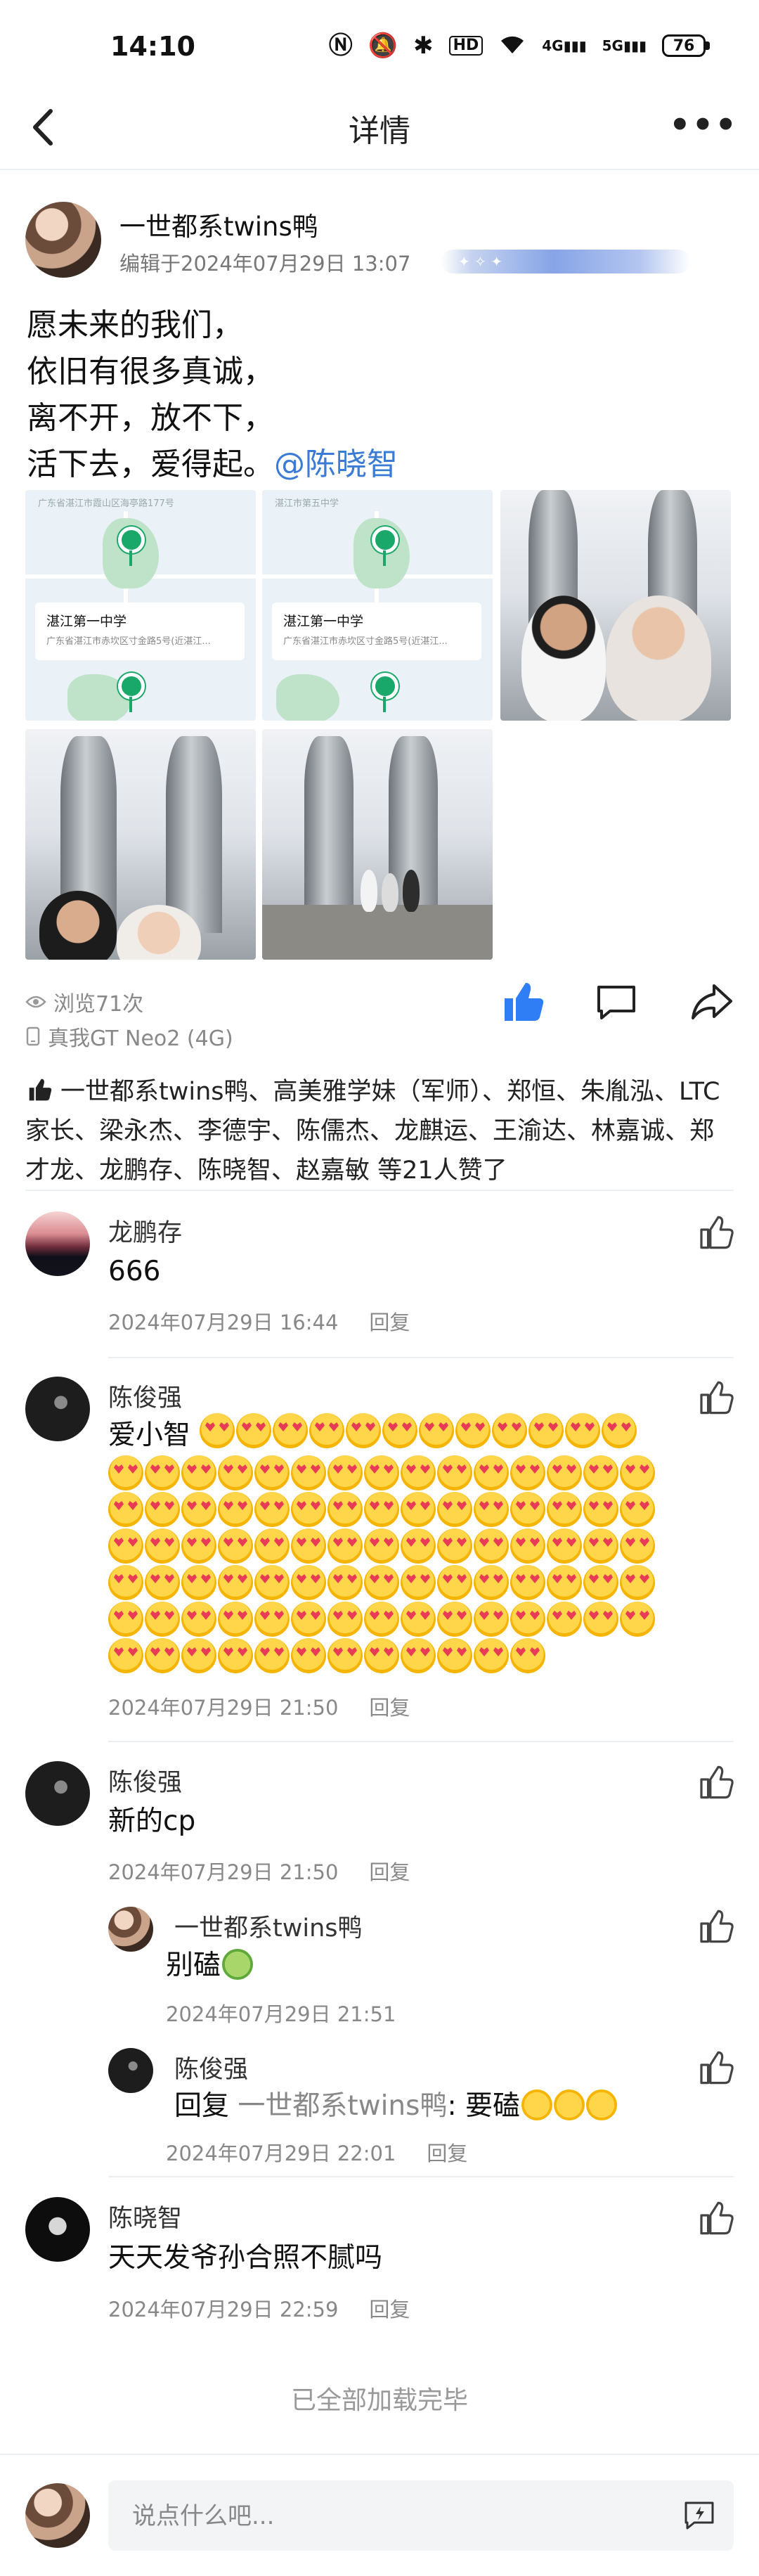  Describe the element at coordinates (699, 2515) in the screenshot. I see `quick-reply-button` at that location.